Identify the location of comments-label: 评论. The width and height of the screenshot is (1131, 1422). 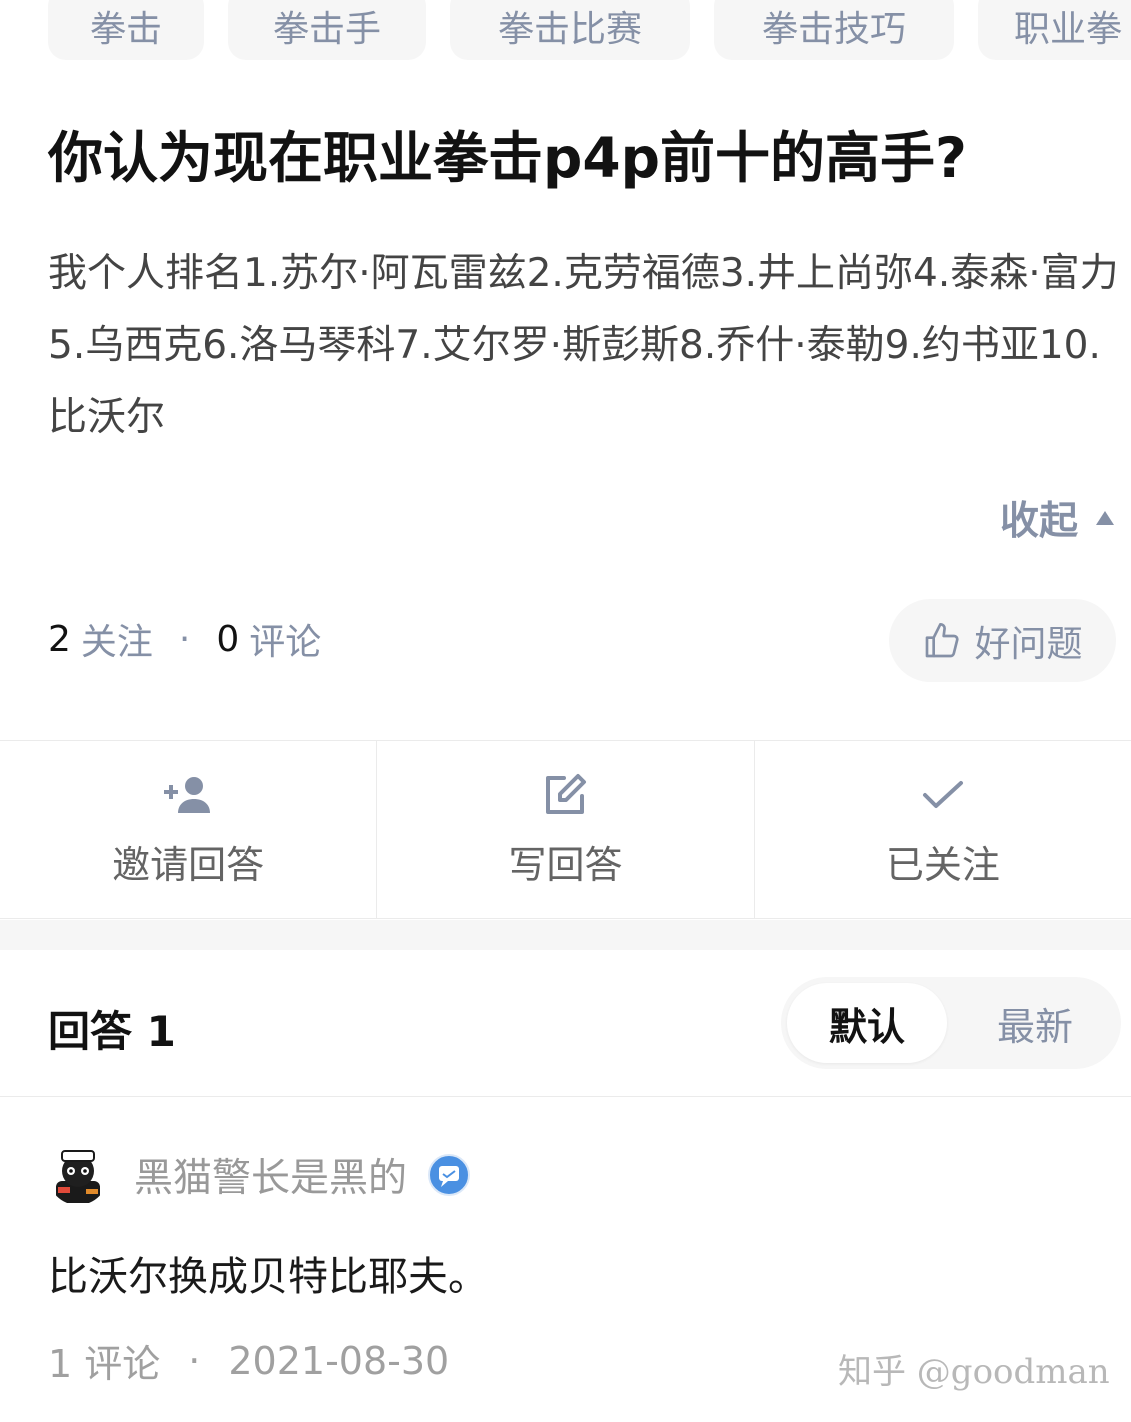
(285, 639).